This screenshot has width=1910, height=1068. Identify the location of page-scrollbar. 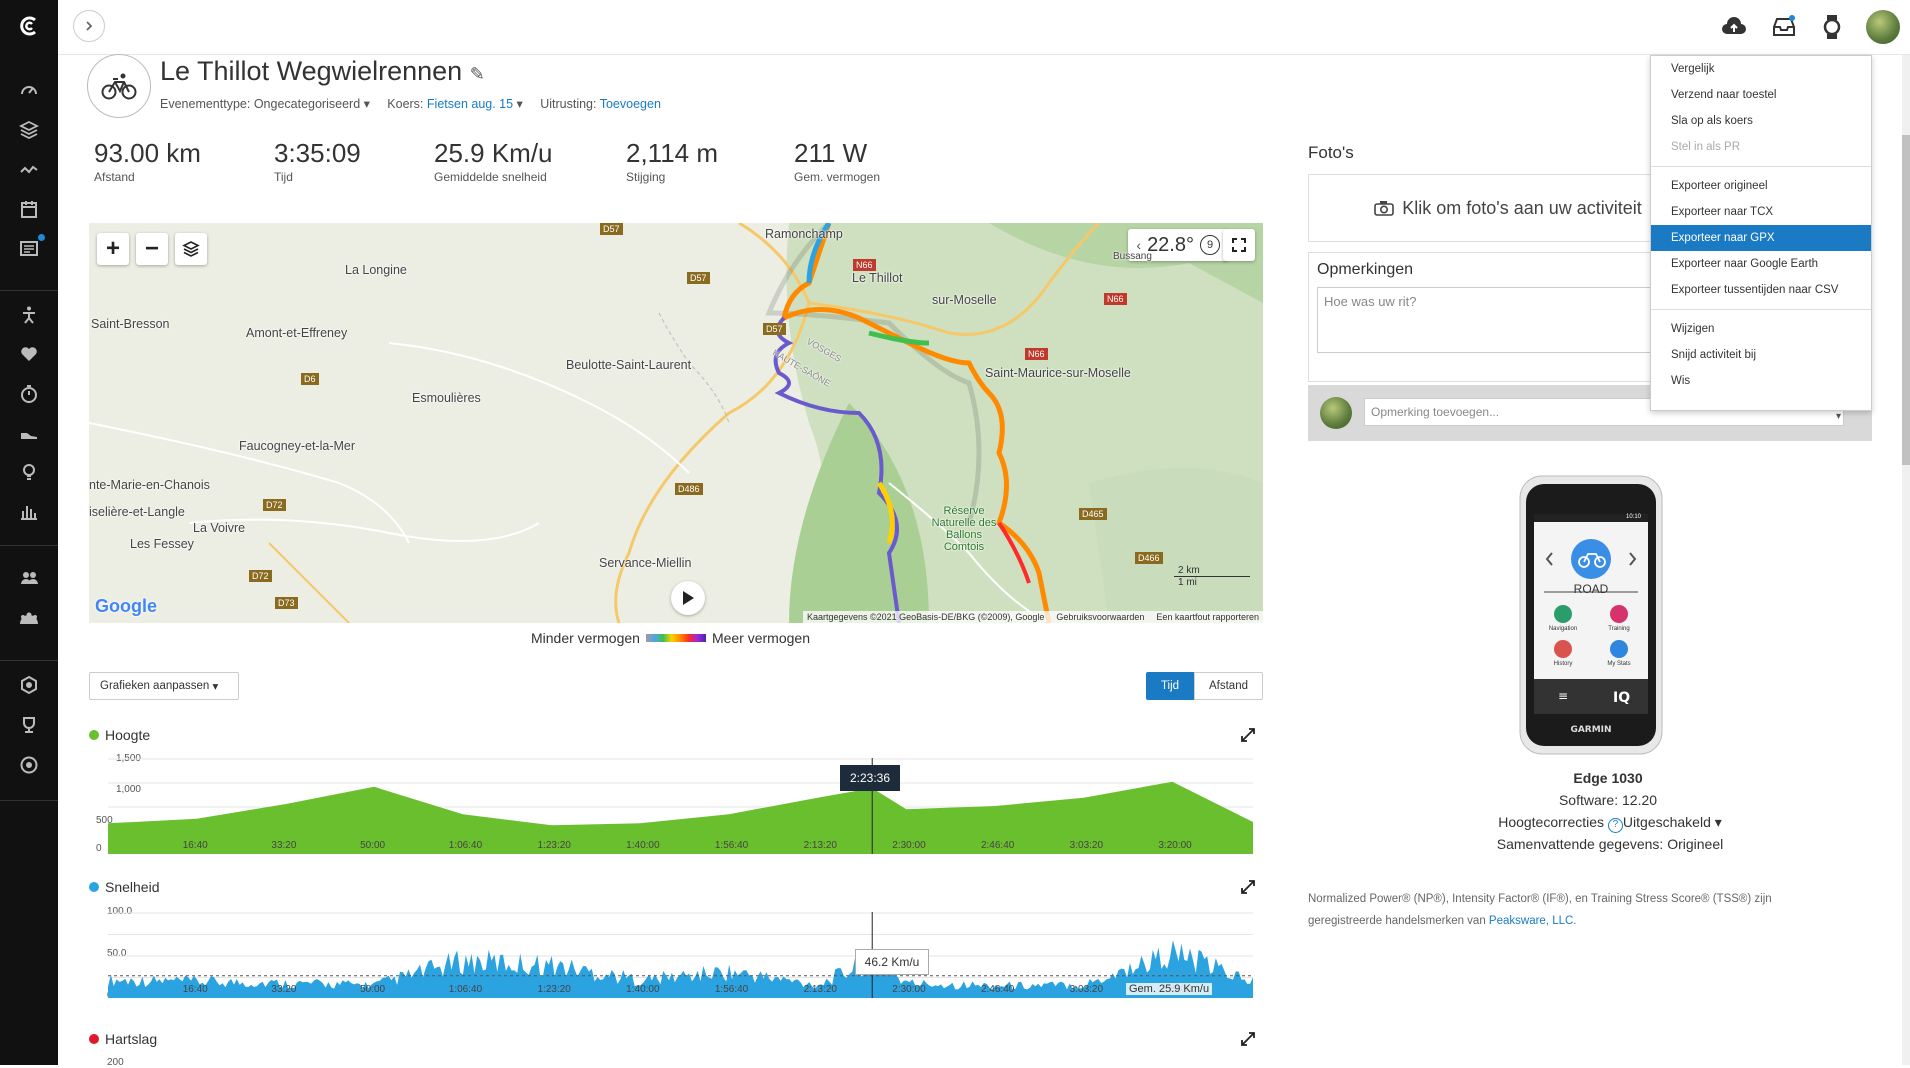
(1906, 560).